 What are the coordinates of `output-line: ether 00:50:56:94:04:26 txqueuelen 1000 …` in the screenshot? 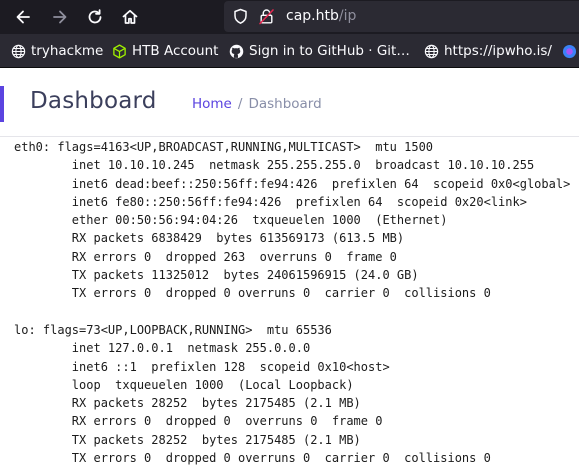 It's located at (231, 220).